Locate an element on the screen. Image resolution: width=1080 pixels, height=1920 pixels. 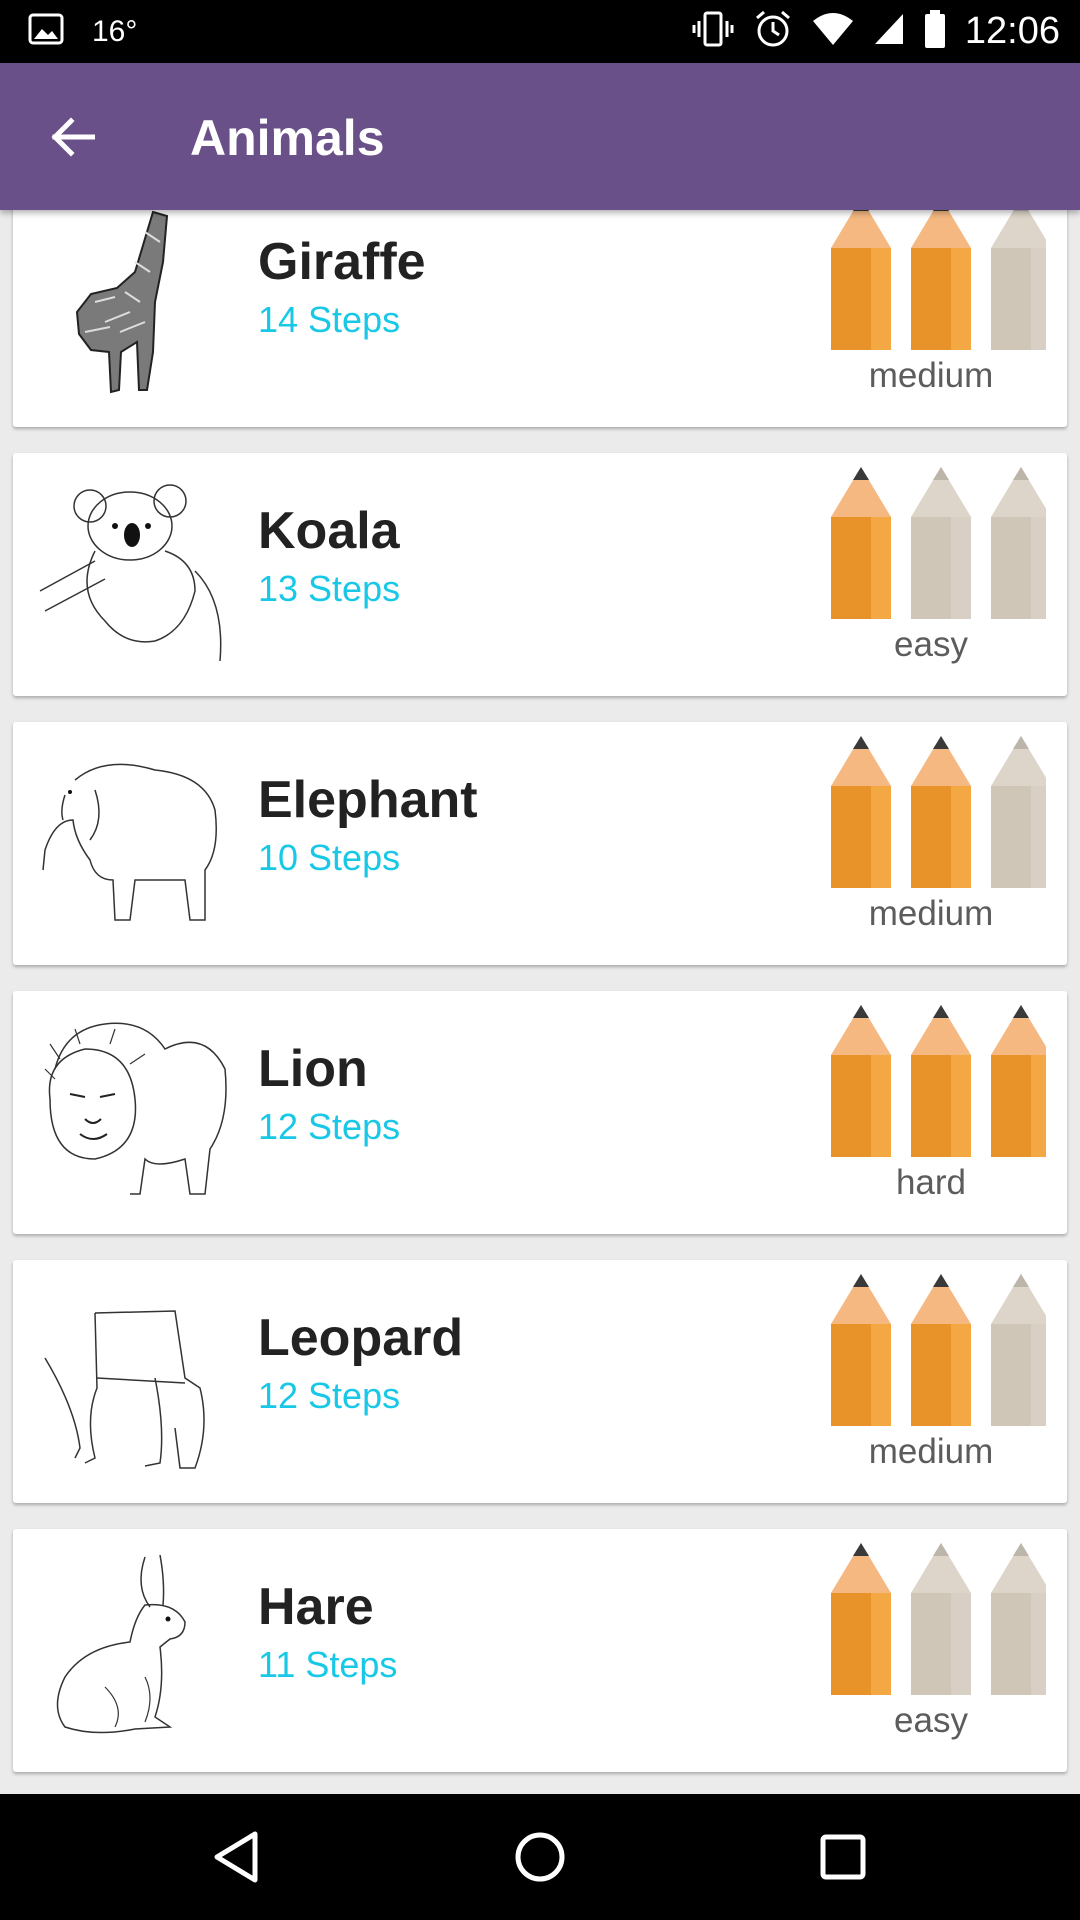
vibrate-icon is located at coordinates (713, 31).